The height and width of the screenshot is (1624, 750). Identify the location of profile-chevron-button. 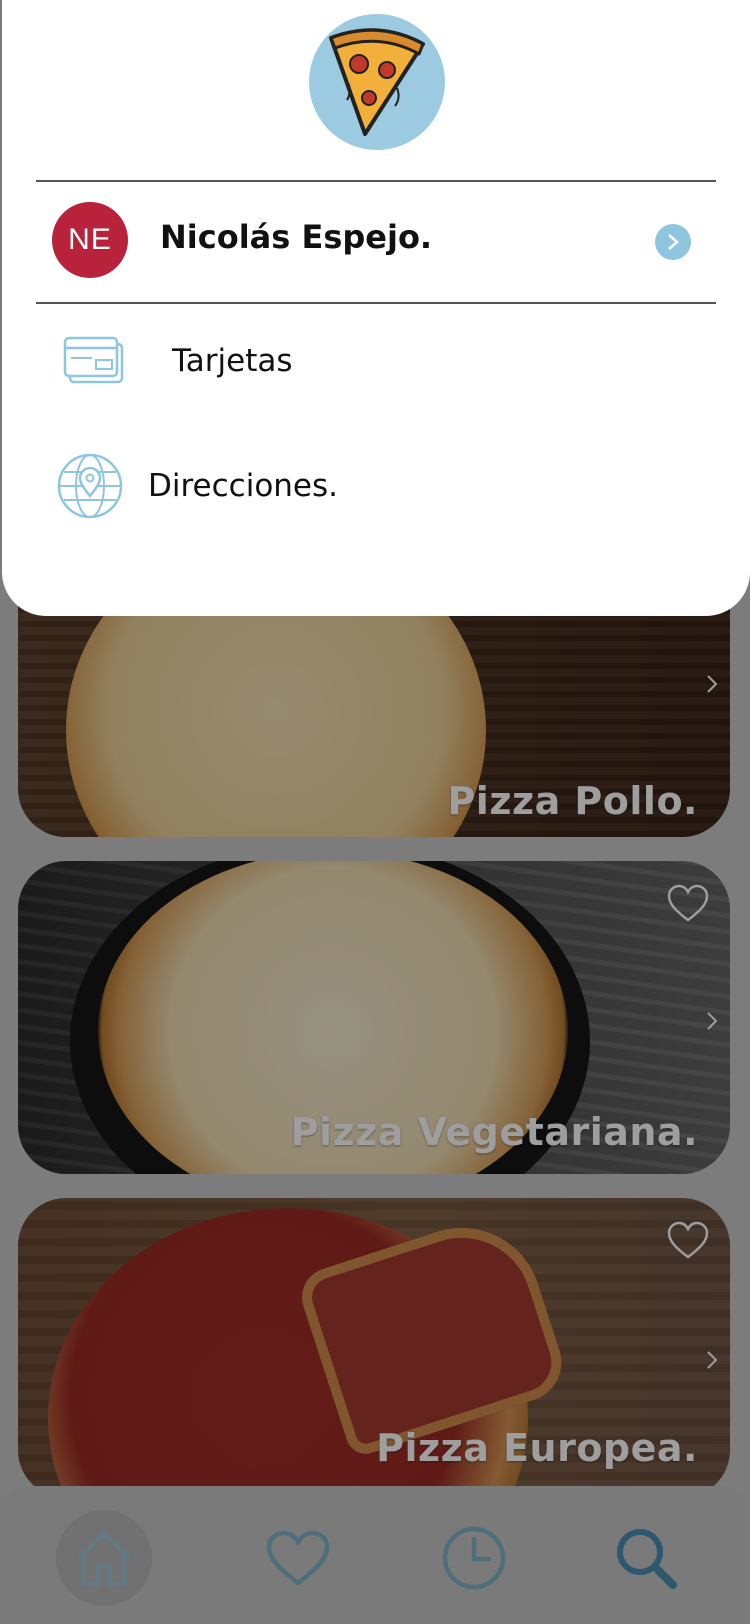
(673, 242).